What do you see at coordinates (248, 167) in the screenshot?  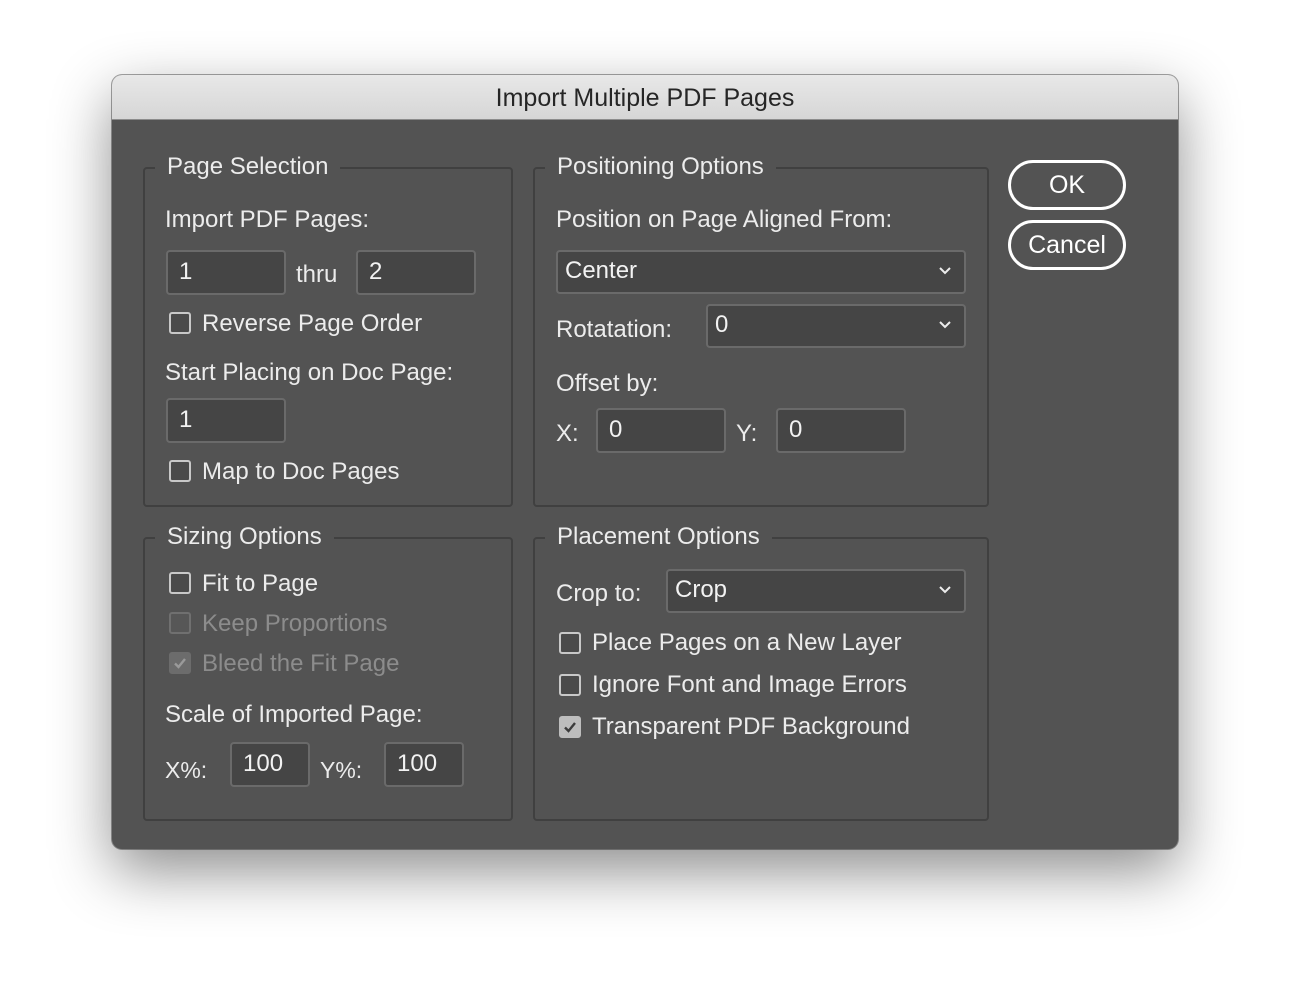 I see `page-selection-legend: Page Selection` at bounding box center [248, 167].